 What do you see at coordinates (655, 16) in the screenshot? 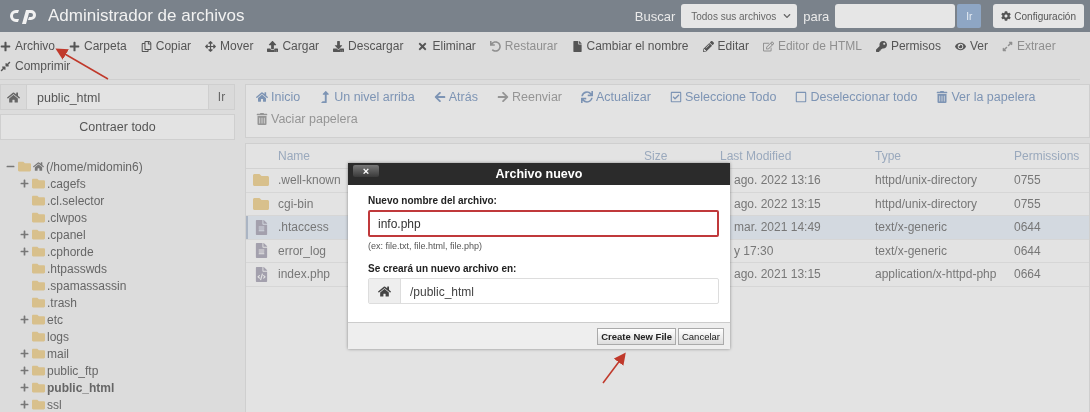
I see `search-label: Buscar` at bounding box center [655, 16].